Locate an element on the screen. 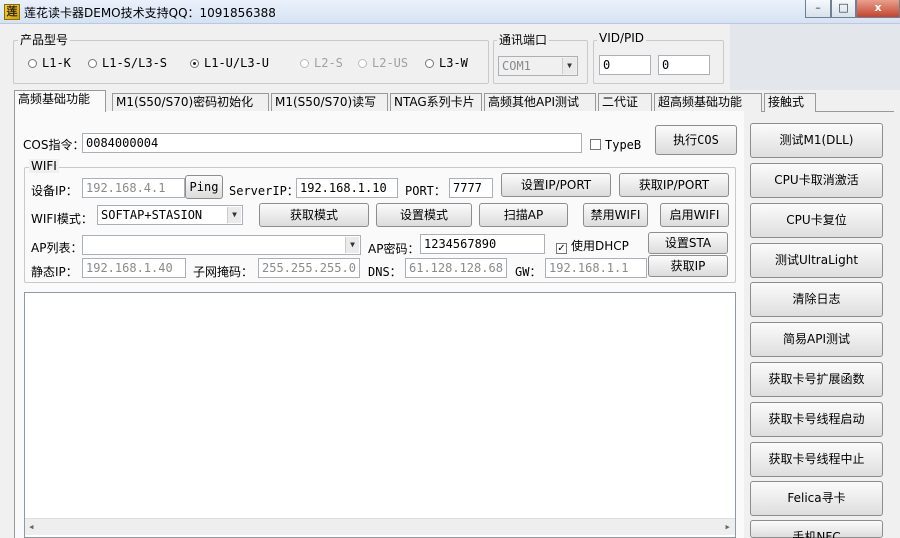 The height and width of the screenshot is (538, 900). port-input: 7777 is located at coordinates (471, 188).